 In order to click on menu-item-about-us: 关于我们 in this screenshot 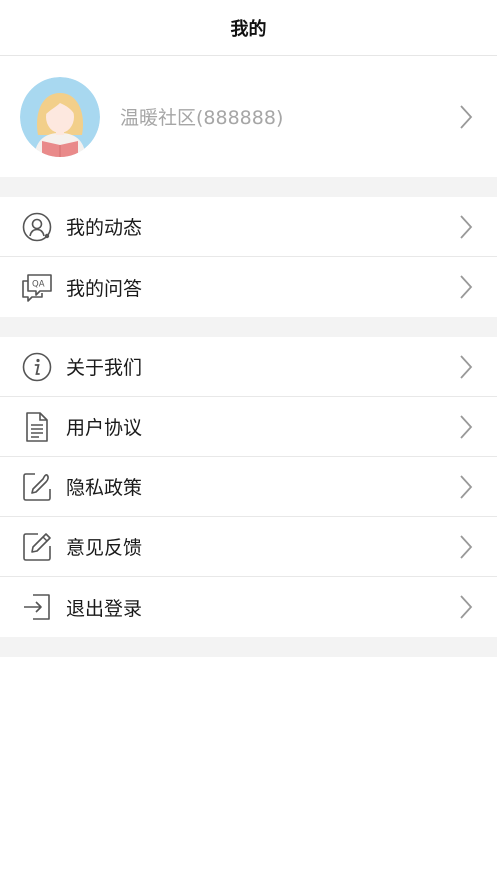, I will do `click(248, 367)`.